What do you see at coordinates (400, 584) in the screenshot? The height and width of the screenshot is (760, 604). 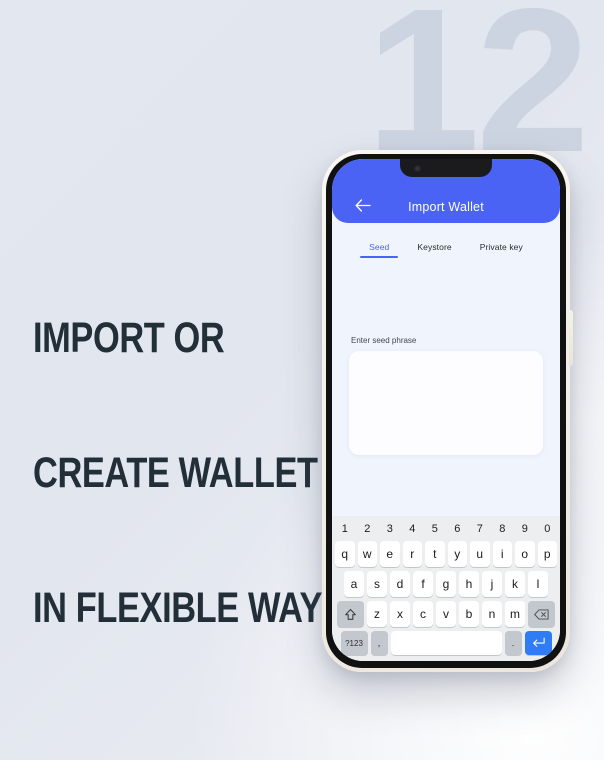 I see `key-d: d` at bounding box center [400, 584].